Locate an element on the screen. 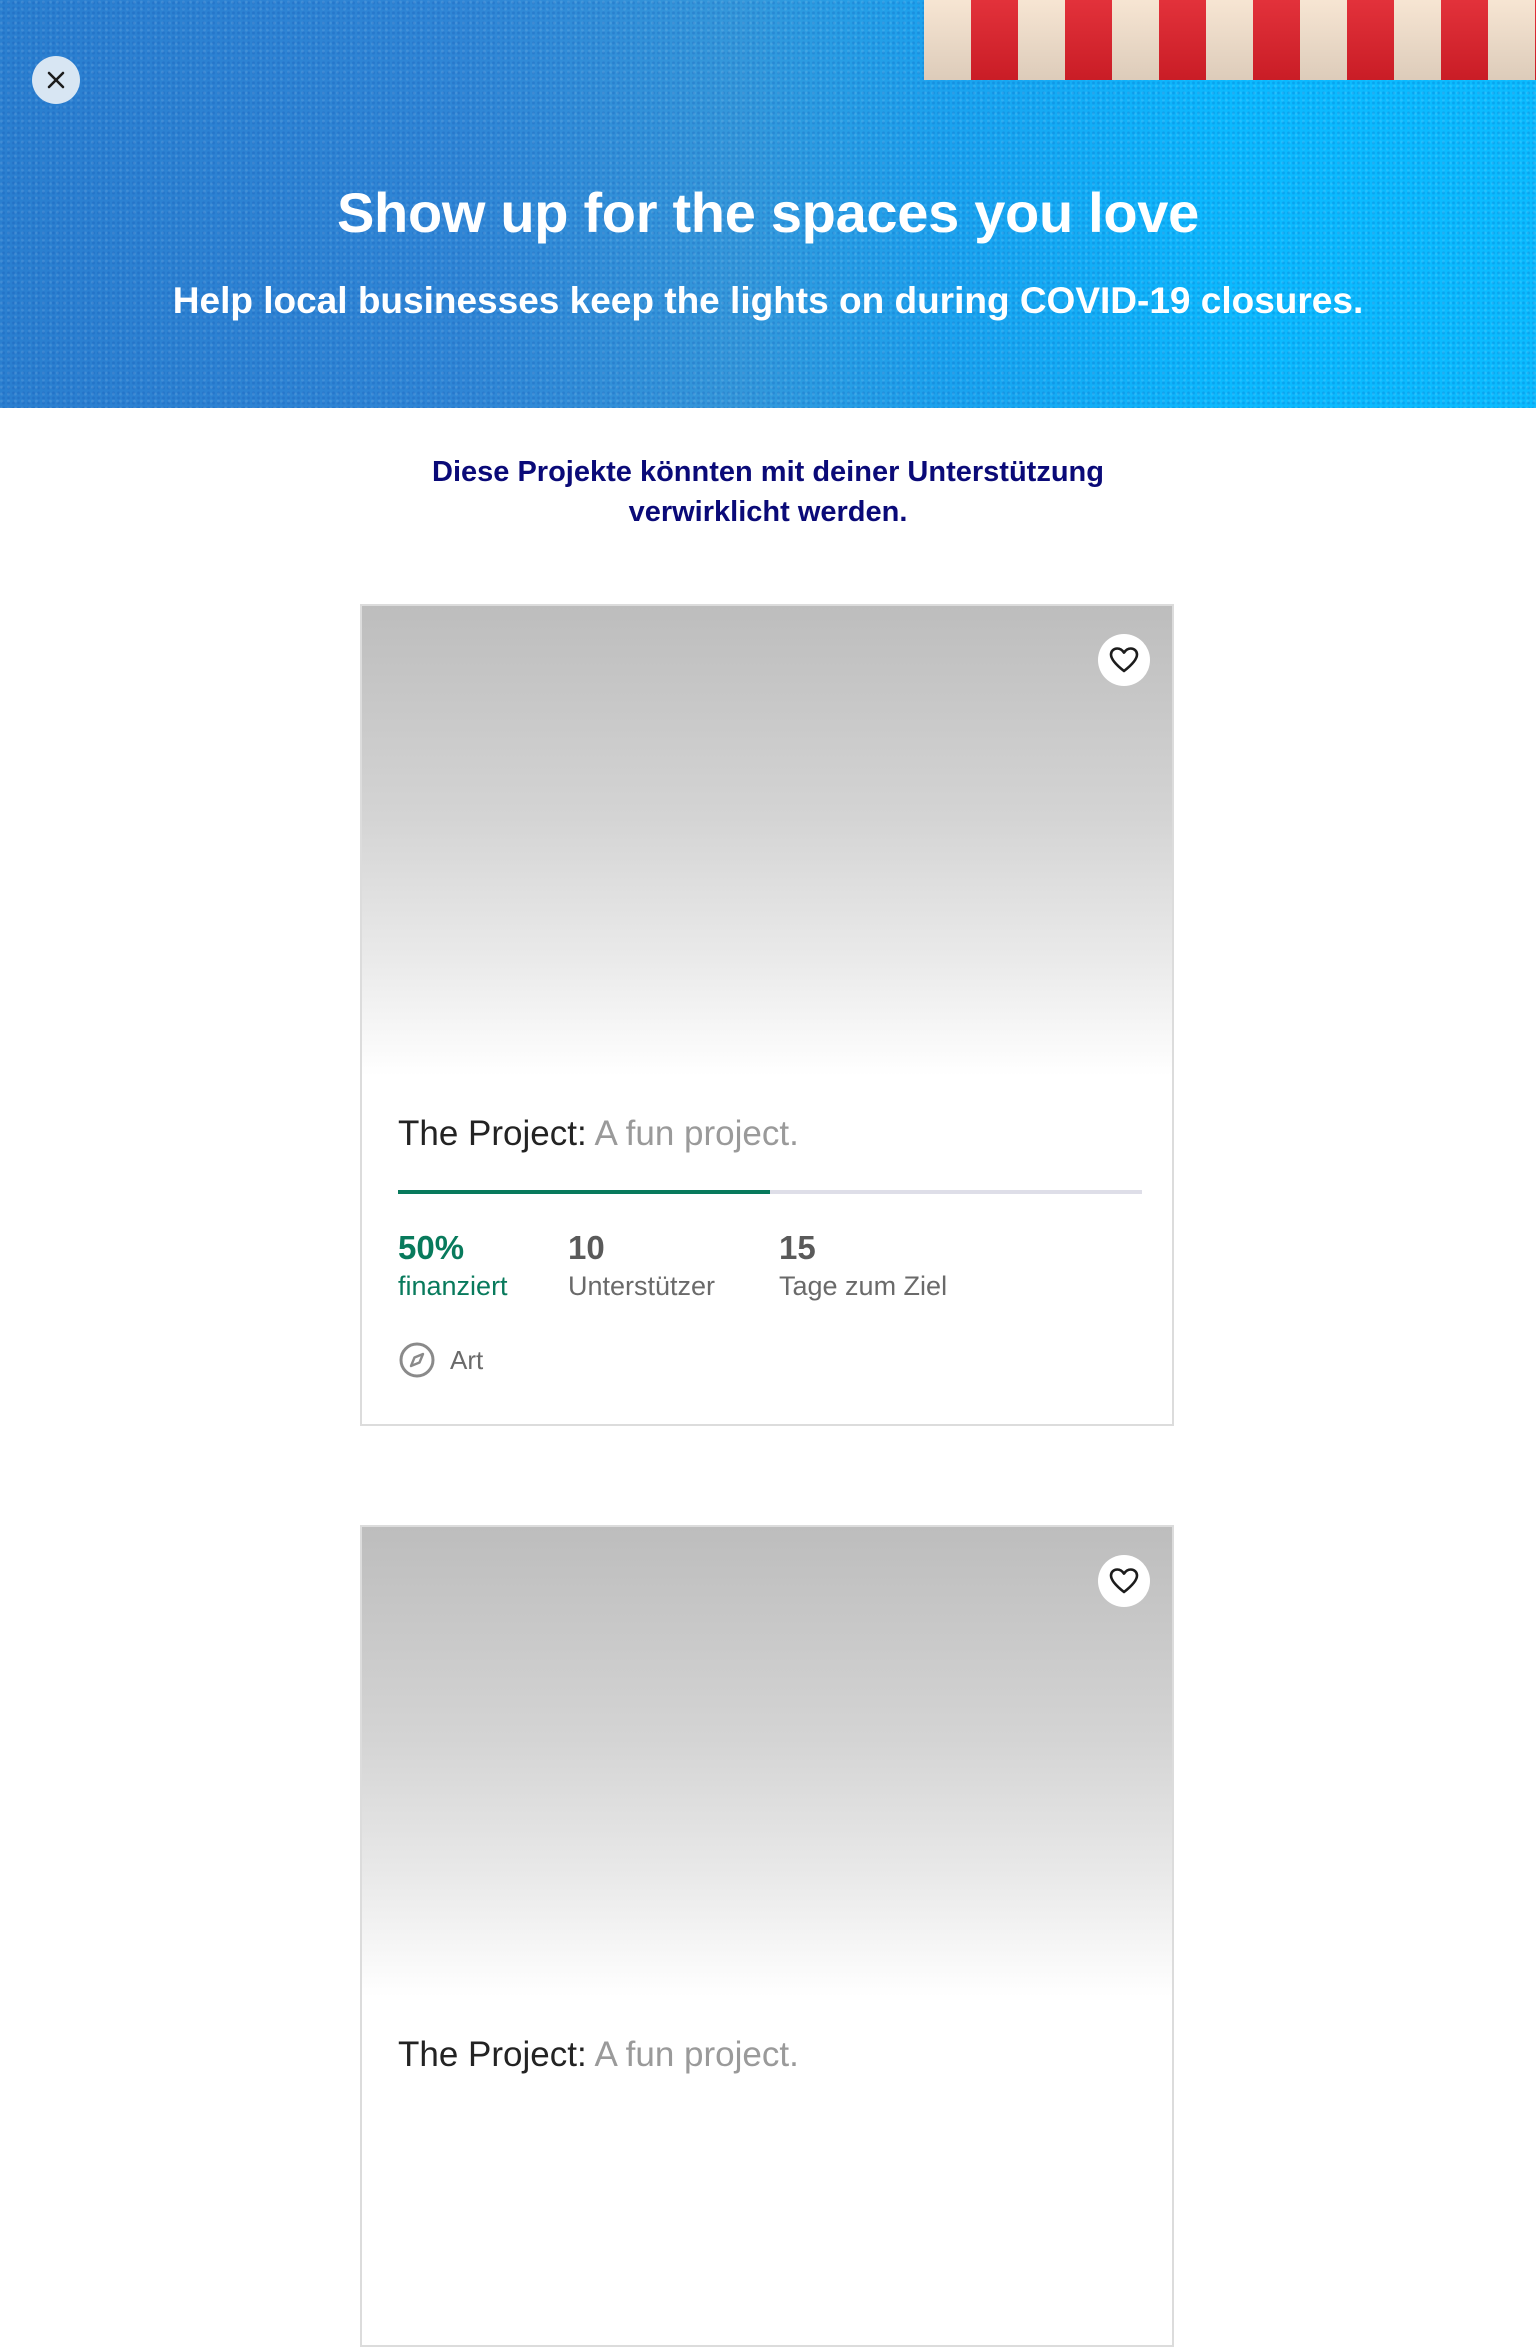  days-value: 15 is located at coordinates (797, 1247).